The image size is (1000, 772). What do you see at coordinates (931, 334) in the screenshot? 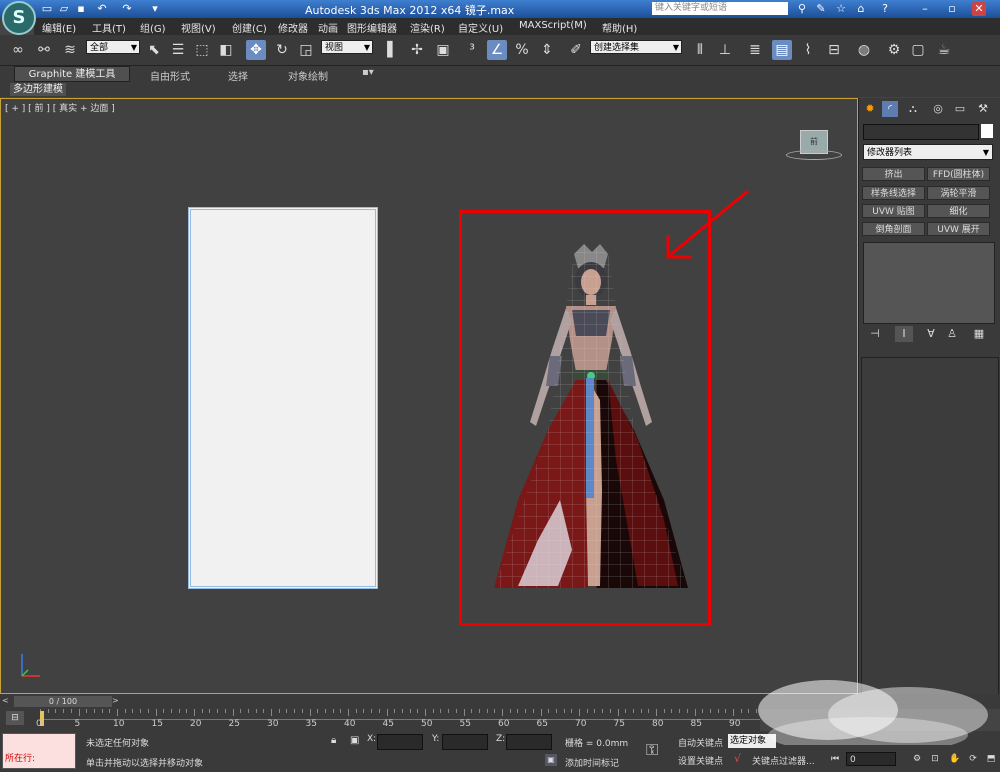
I see `make-unique-icon: ∀` at bounding box center [931, 334].